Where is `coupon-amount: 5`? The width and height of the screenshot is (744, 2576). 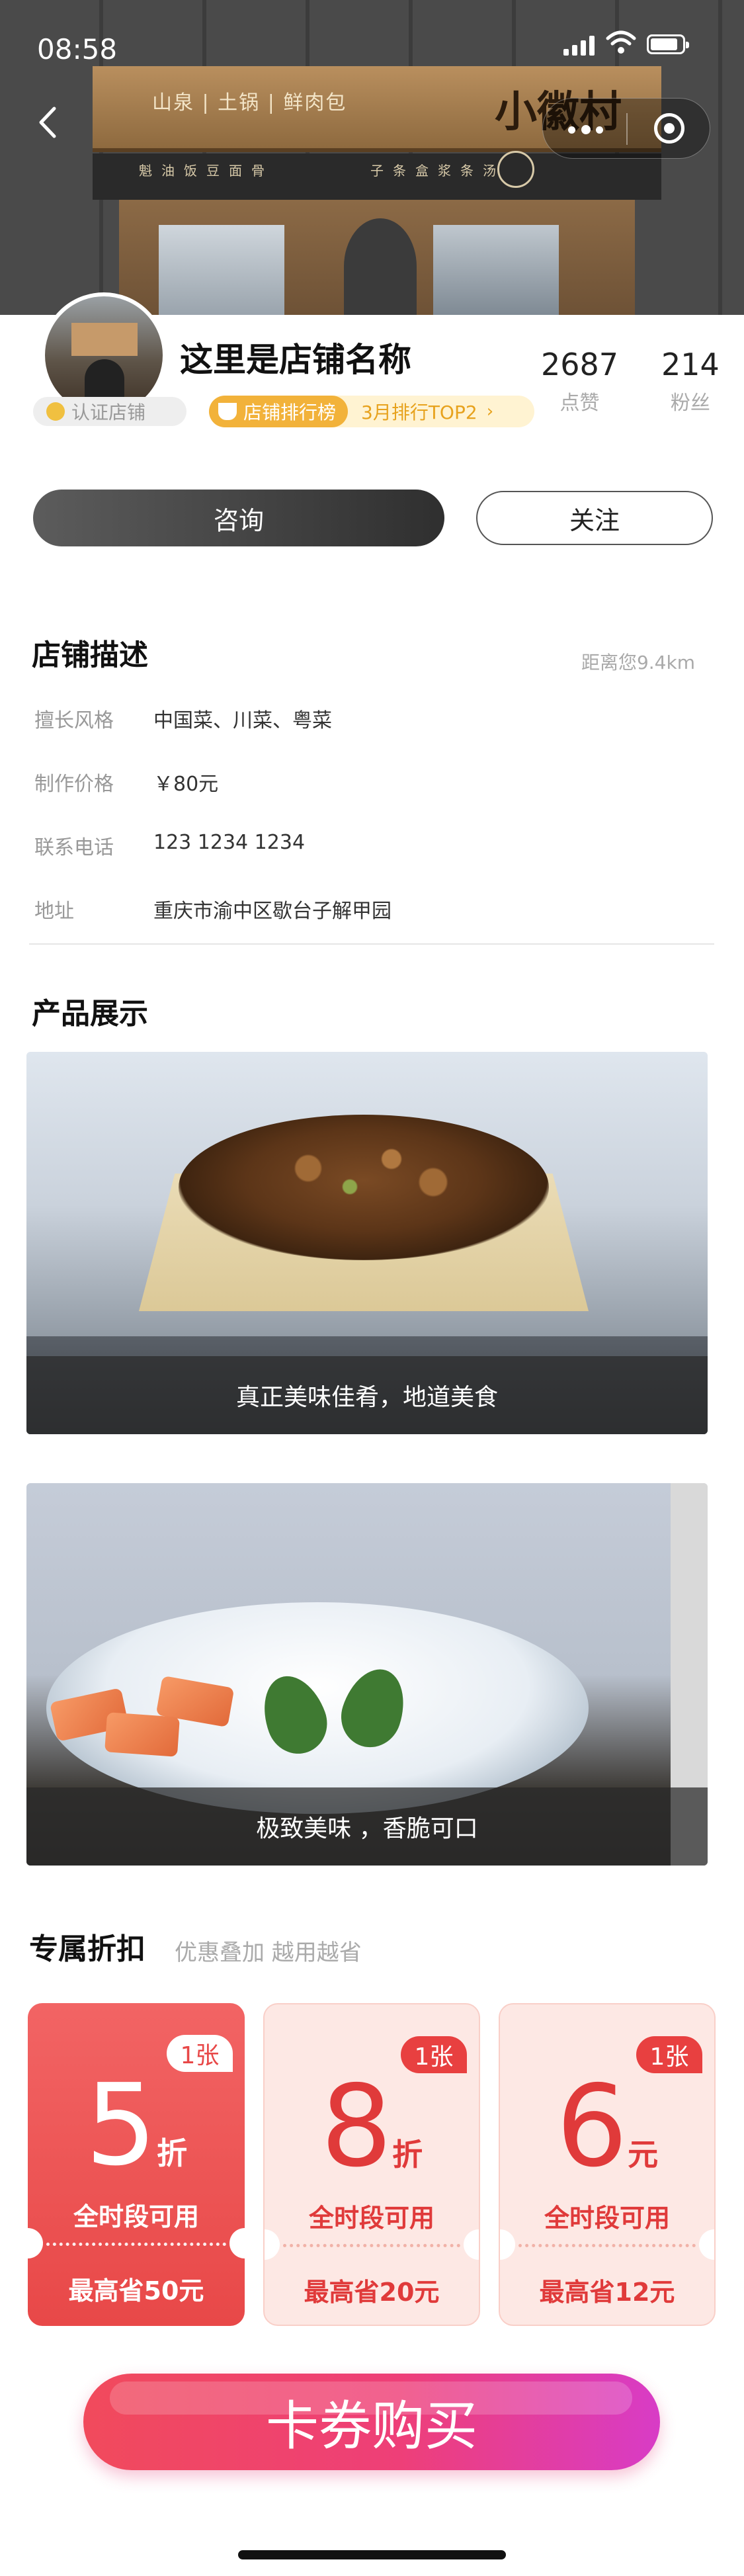 coupon-amount: 5 is located at coordinates (121, 2125).